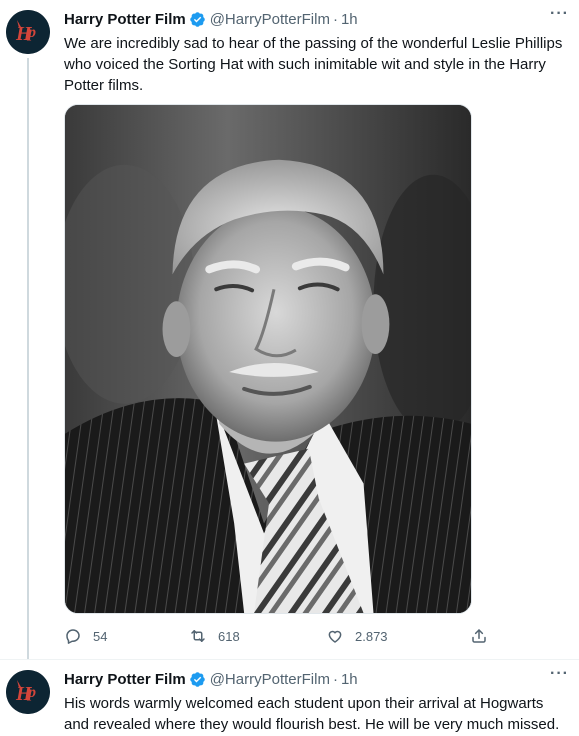 The image size is (579, 736). What do you see at coordinates (335, 636) in the screenshot?
I see `heart-icon` at bounding box center [335, 636].